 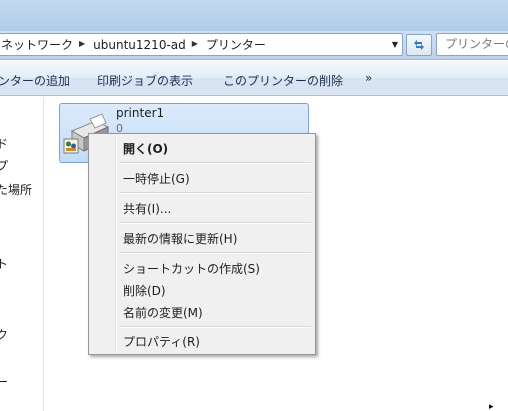 What do you see at coordinates (283, 80) in the screenshot?
I see `delete-printer-button: このプリンターの削除` at bounding box center [283, 80].